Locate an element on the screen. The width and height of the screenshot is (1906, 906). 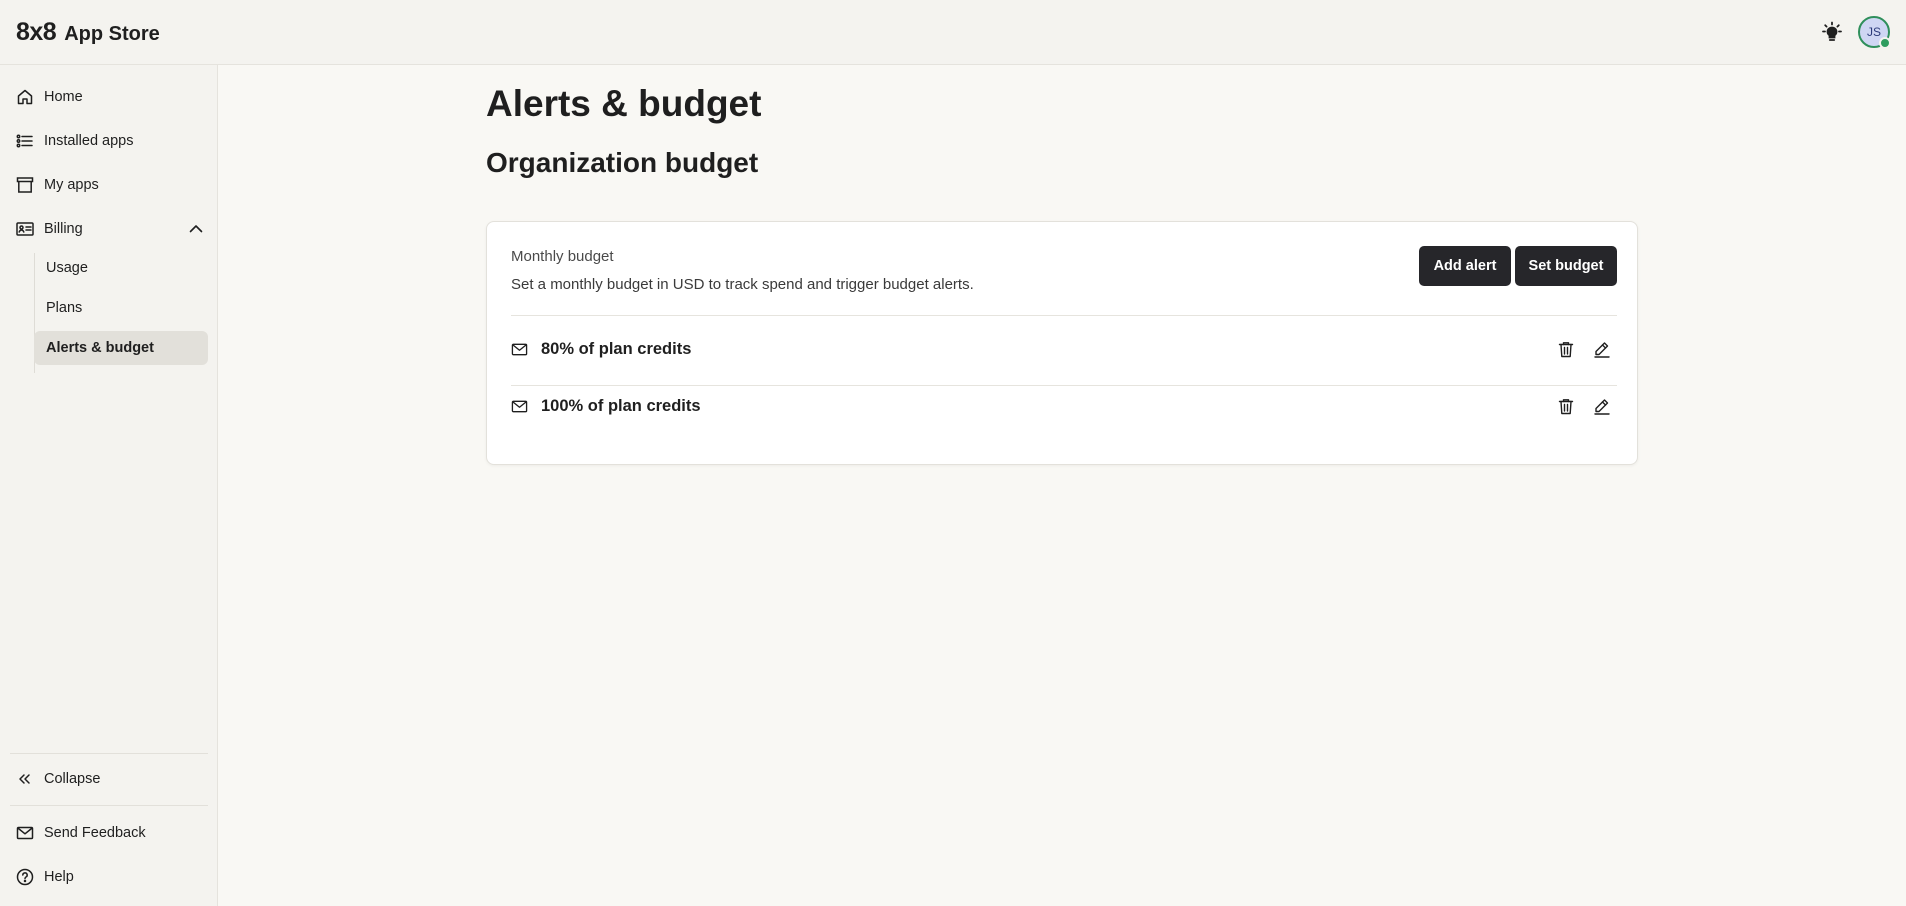
archive-icon is located at coordinates (25, 185).